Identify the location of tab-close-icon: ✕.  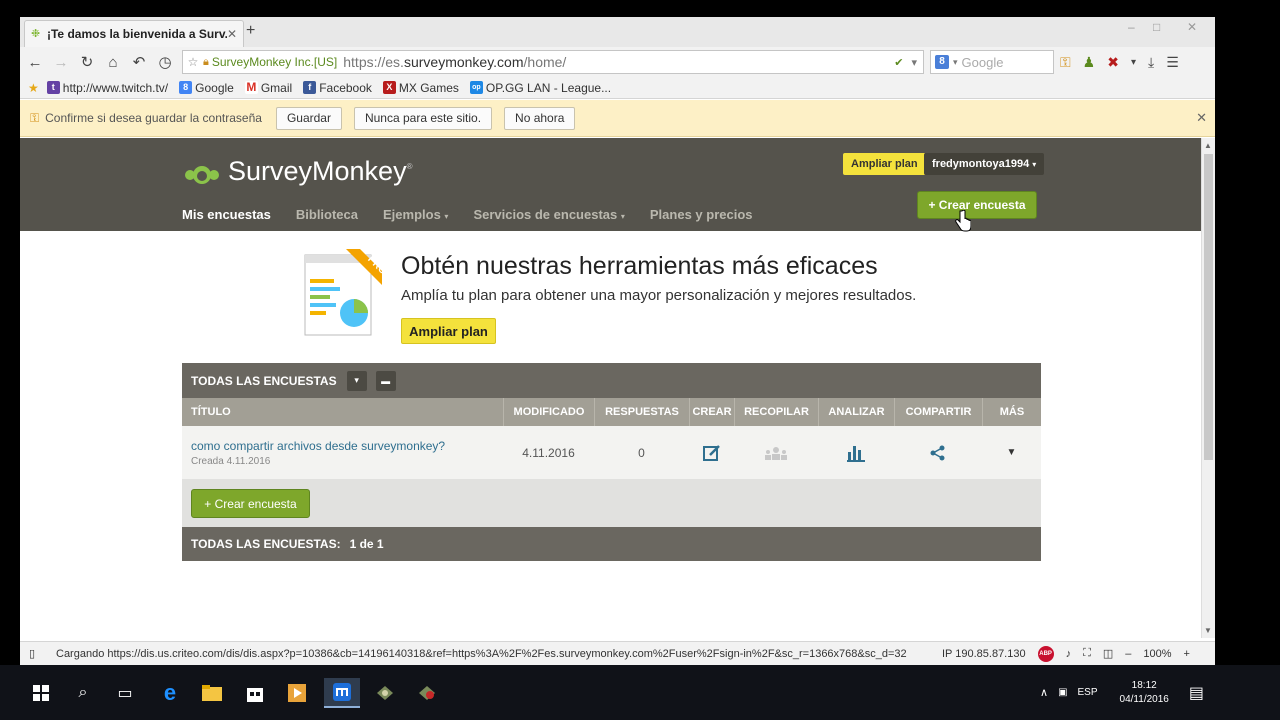
(232, 34).